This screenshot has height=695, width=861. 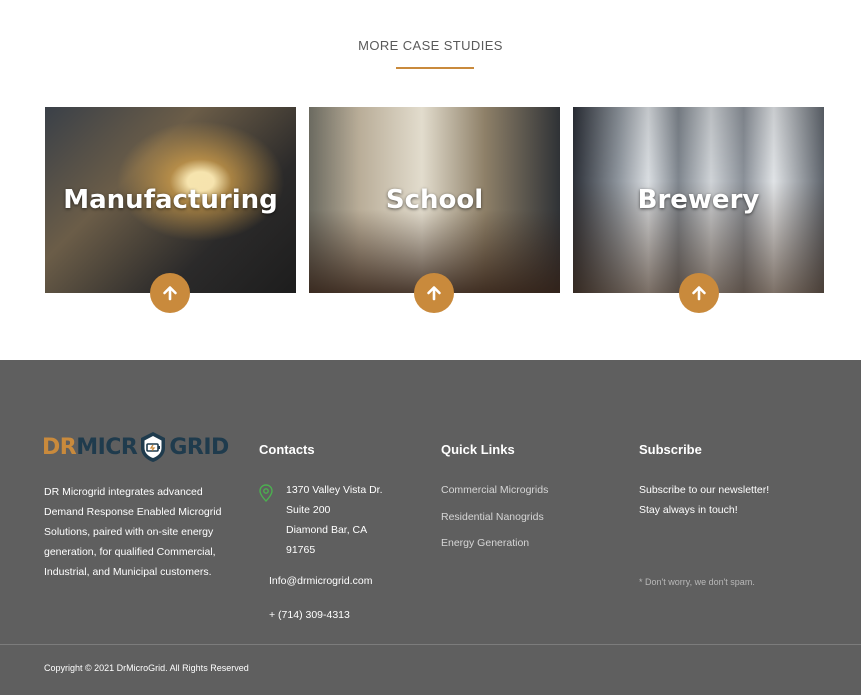 I want to click on no-spam-note: * Don't worry, we don't spam., so click(x=697, y=582).